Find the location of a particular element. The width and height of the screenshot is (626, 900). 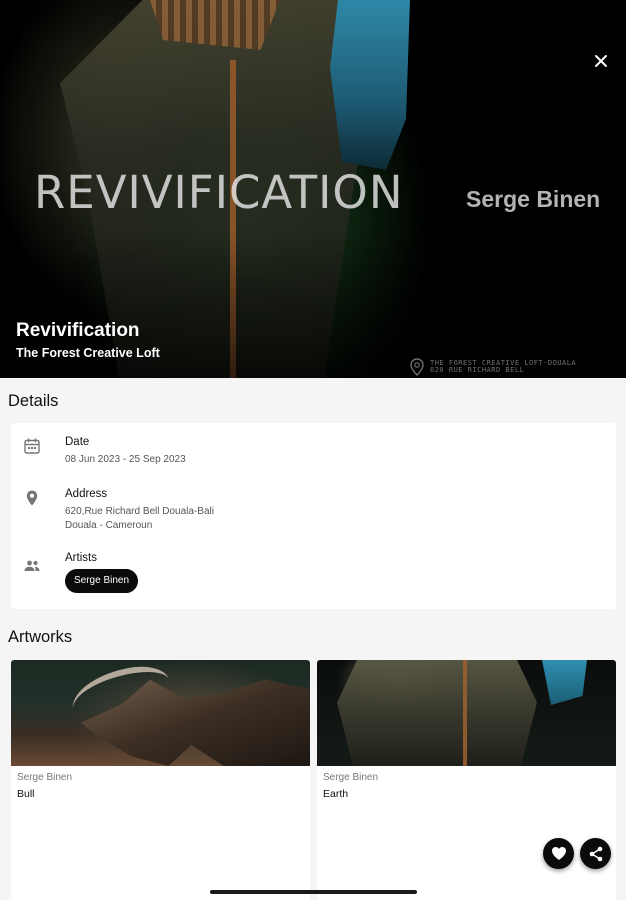

address-line-1: 620,Rue Richard Bell Douala-Bali is located at coordinates (139, 511).